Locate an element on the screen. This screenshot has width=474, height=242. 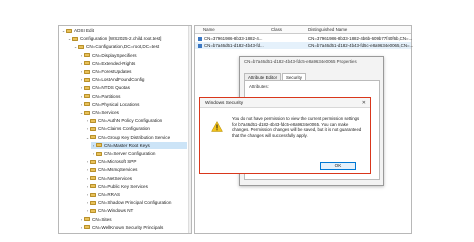
tree-item-label: CN=Claims Configuration is located at coordinates (124, 129).